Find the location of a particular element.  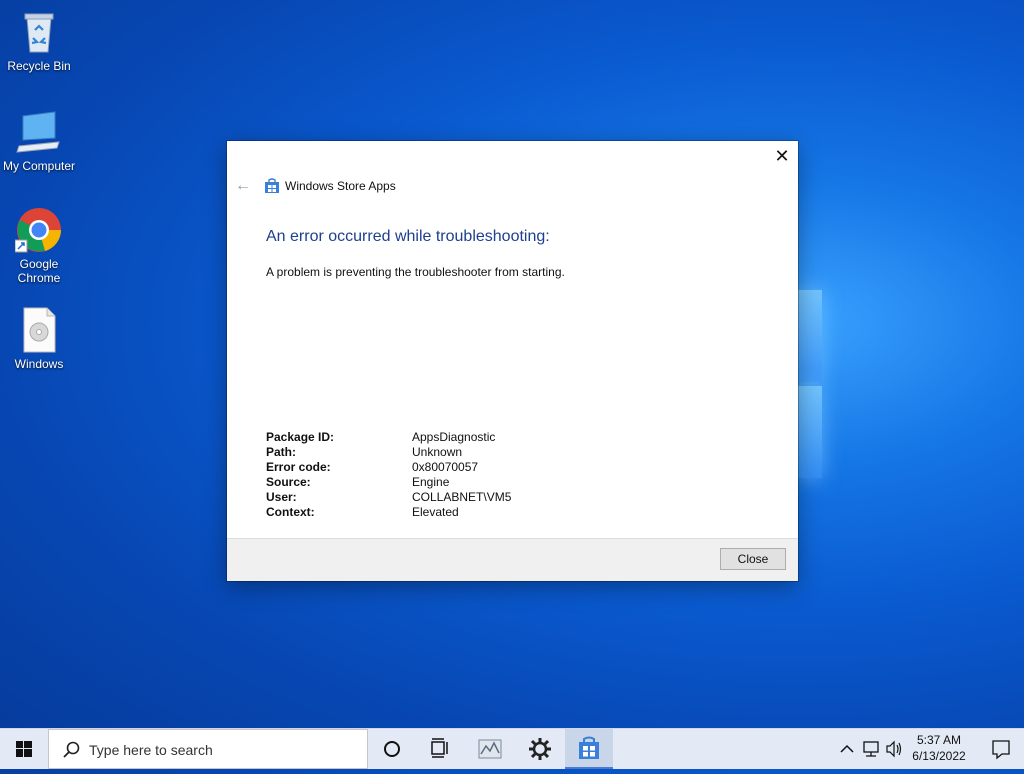

search-icon is located at coordinates (71, 749).